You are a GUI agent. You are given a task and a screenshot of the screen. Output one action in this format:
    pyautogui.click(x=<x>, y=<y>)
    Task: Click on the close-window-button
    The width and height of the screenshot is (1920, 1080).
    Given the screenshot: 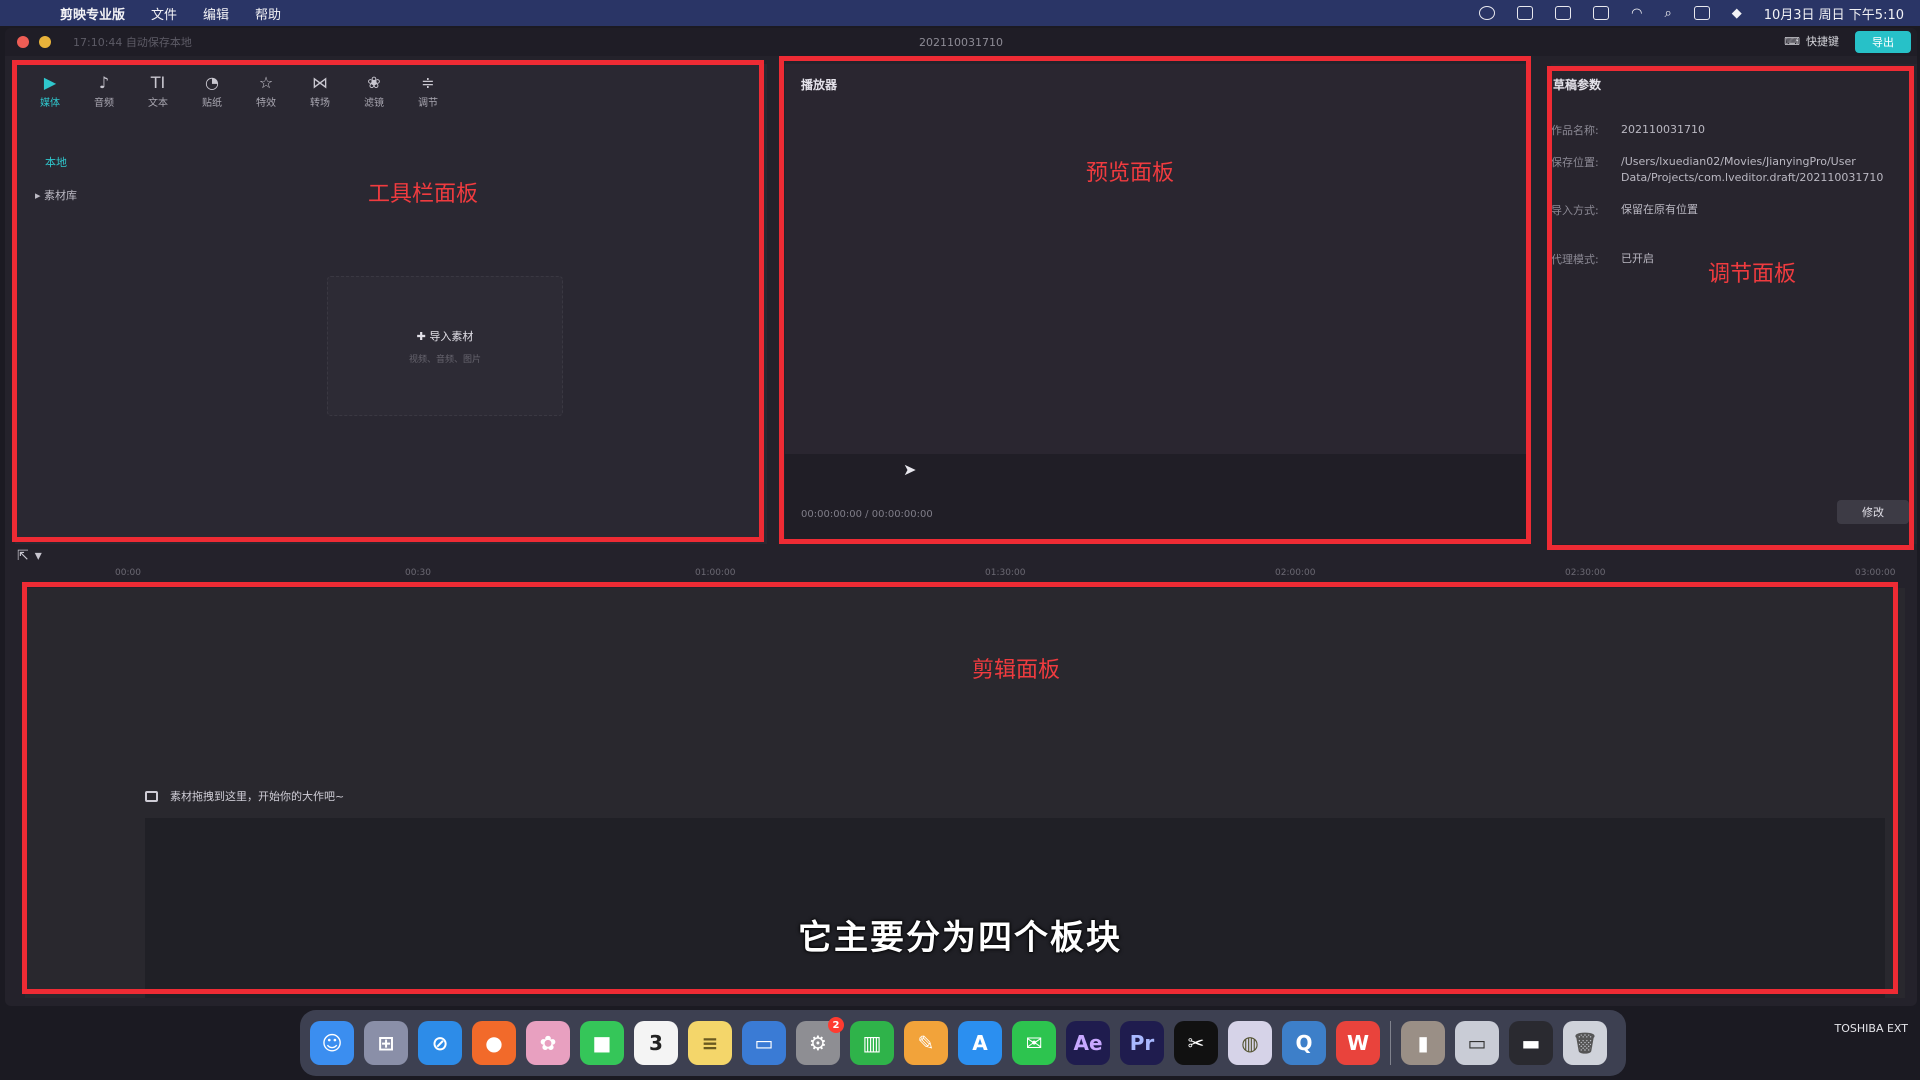 What is the action you would take?
    pyautogui.click(x=23, y=42)
    